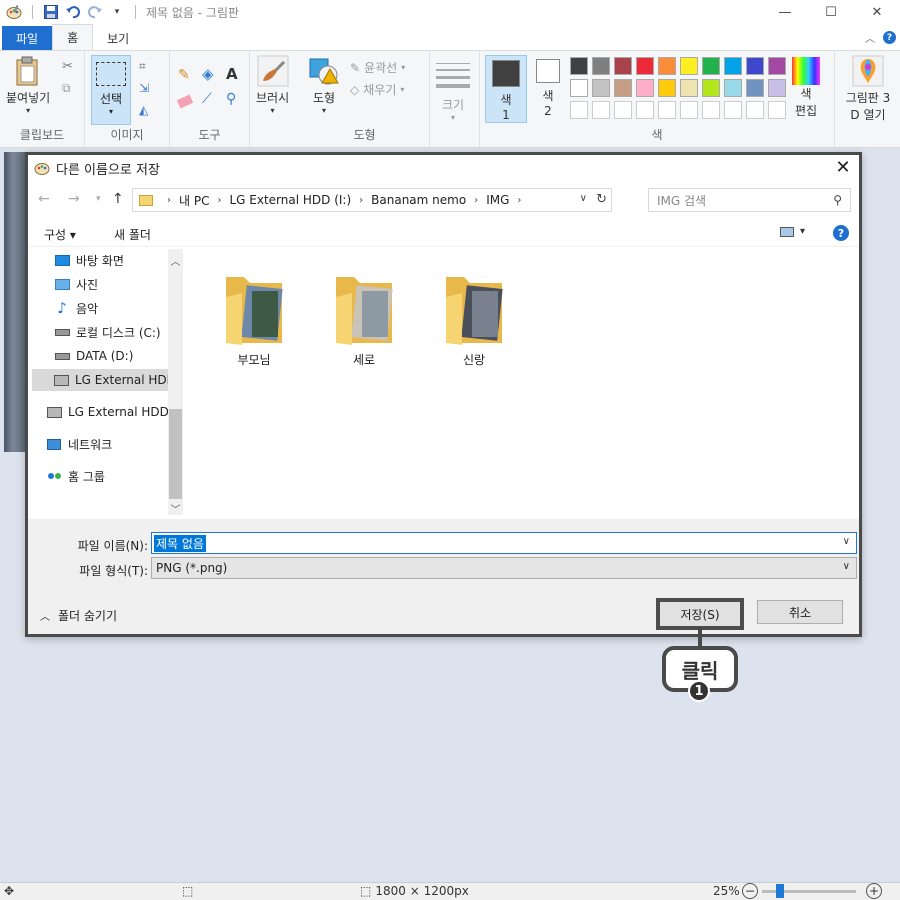 This screenshot has width=900, height=900. Describe the element at coordinates (175, 382) in the screenshot. I see `navigation-scrollbar: ︿ ﹀` at that location.